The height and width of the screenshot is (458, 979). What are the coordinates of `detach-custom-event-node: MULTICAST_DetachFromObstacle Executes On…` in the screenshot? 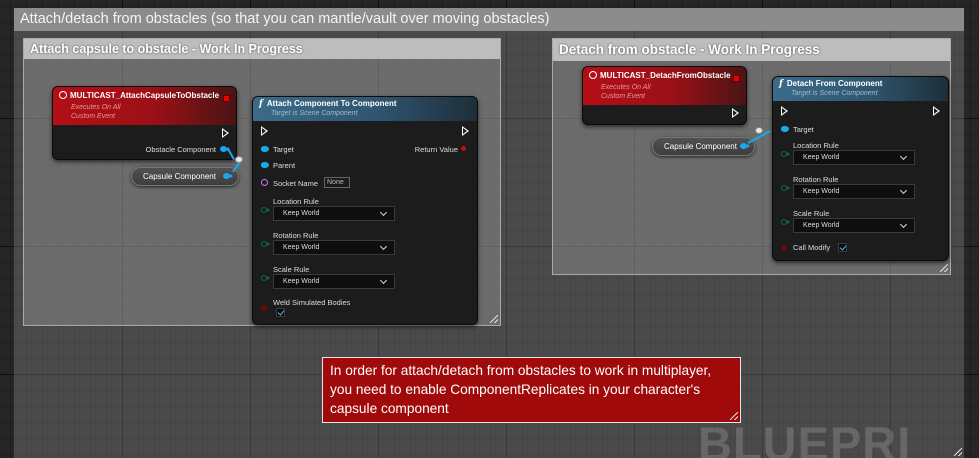 It's located at (664, 95).